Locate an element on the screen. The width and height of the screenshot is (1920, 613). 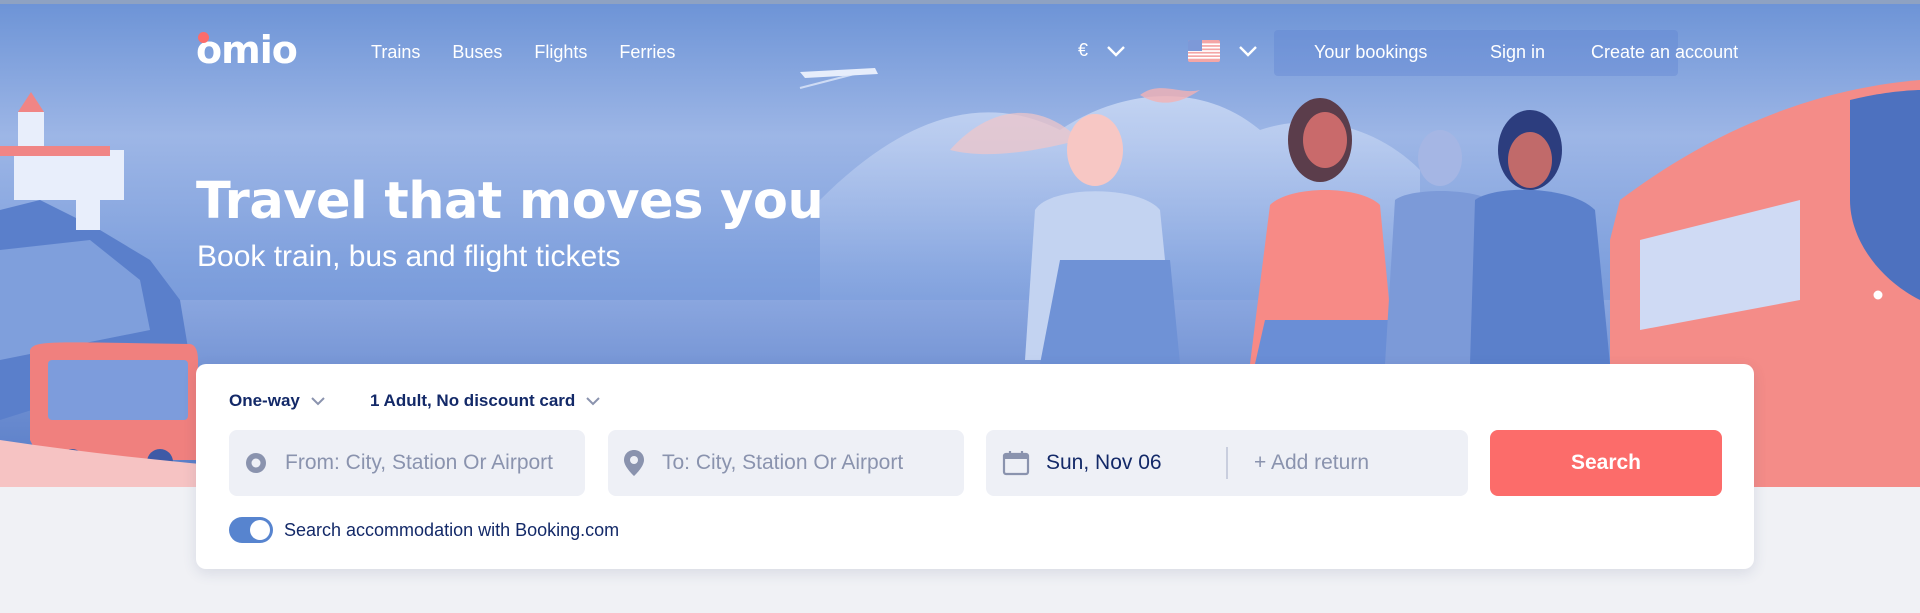
nav-trains: Trains is located at coordinates (395, 52).